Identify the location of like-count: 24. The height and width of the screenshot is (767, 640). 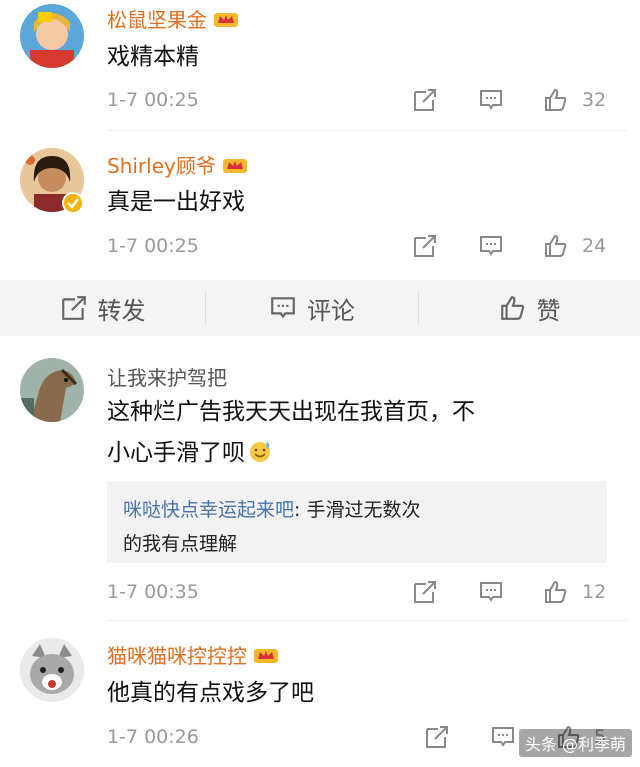
(594, 246).